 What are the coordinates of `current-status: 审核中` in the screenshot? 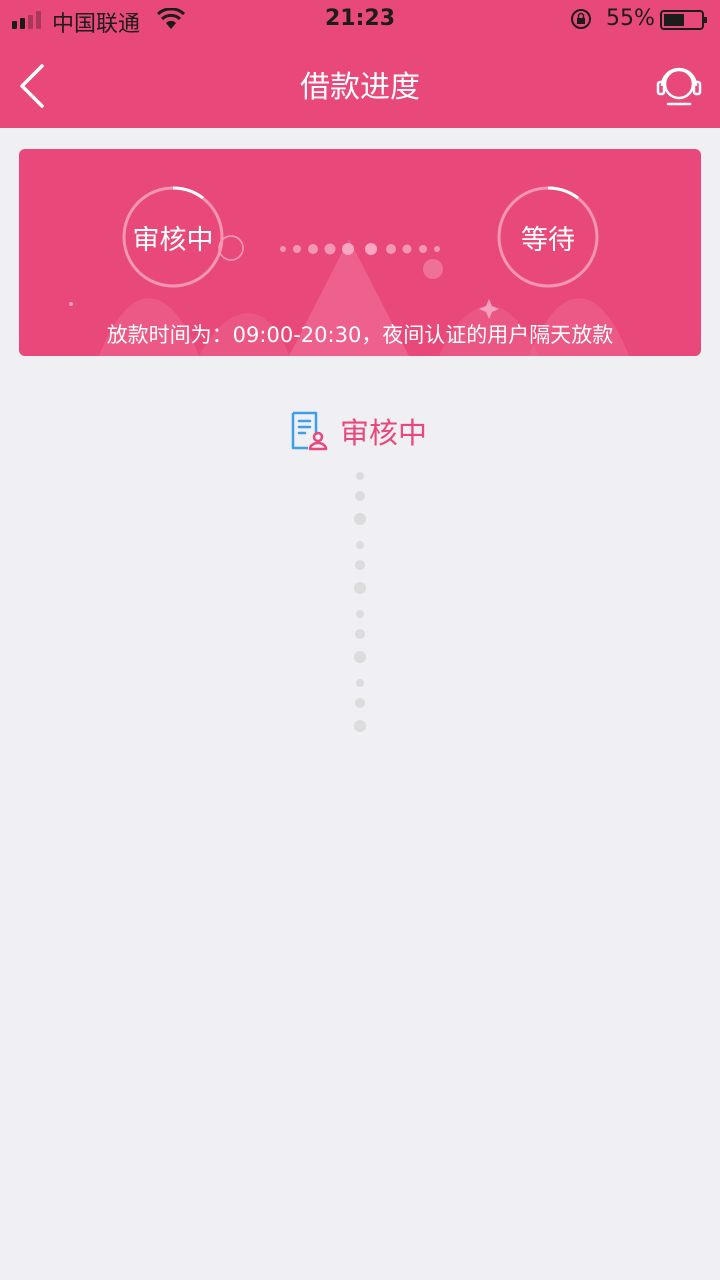 It's located at (358, 431).